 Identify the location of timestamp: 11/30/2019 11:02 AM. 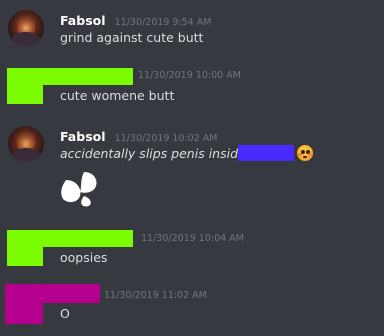
(155, 295).